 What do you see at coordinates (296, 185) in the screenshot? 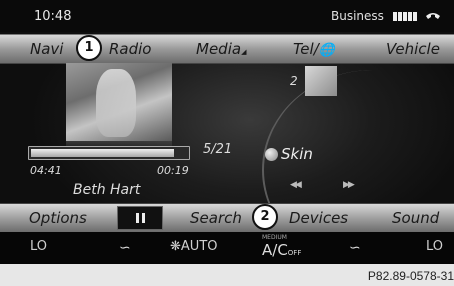
I see `skip-back-icon: ◀◀` at bounding box center [296, 185].